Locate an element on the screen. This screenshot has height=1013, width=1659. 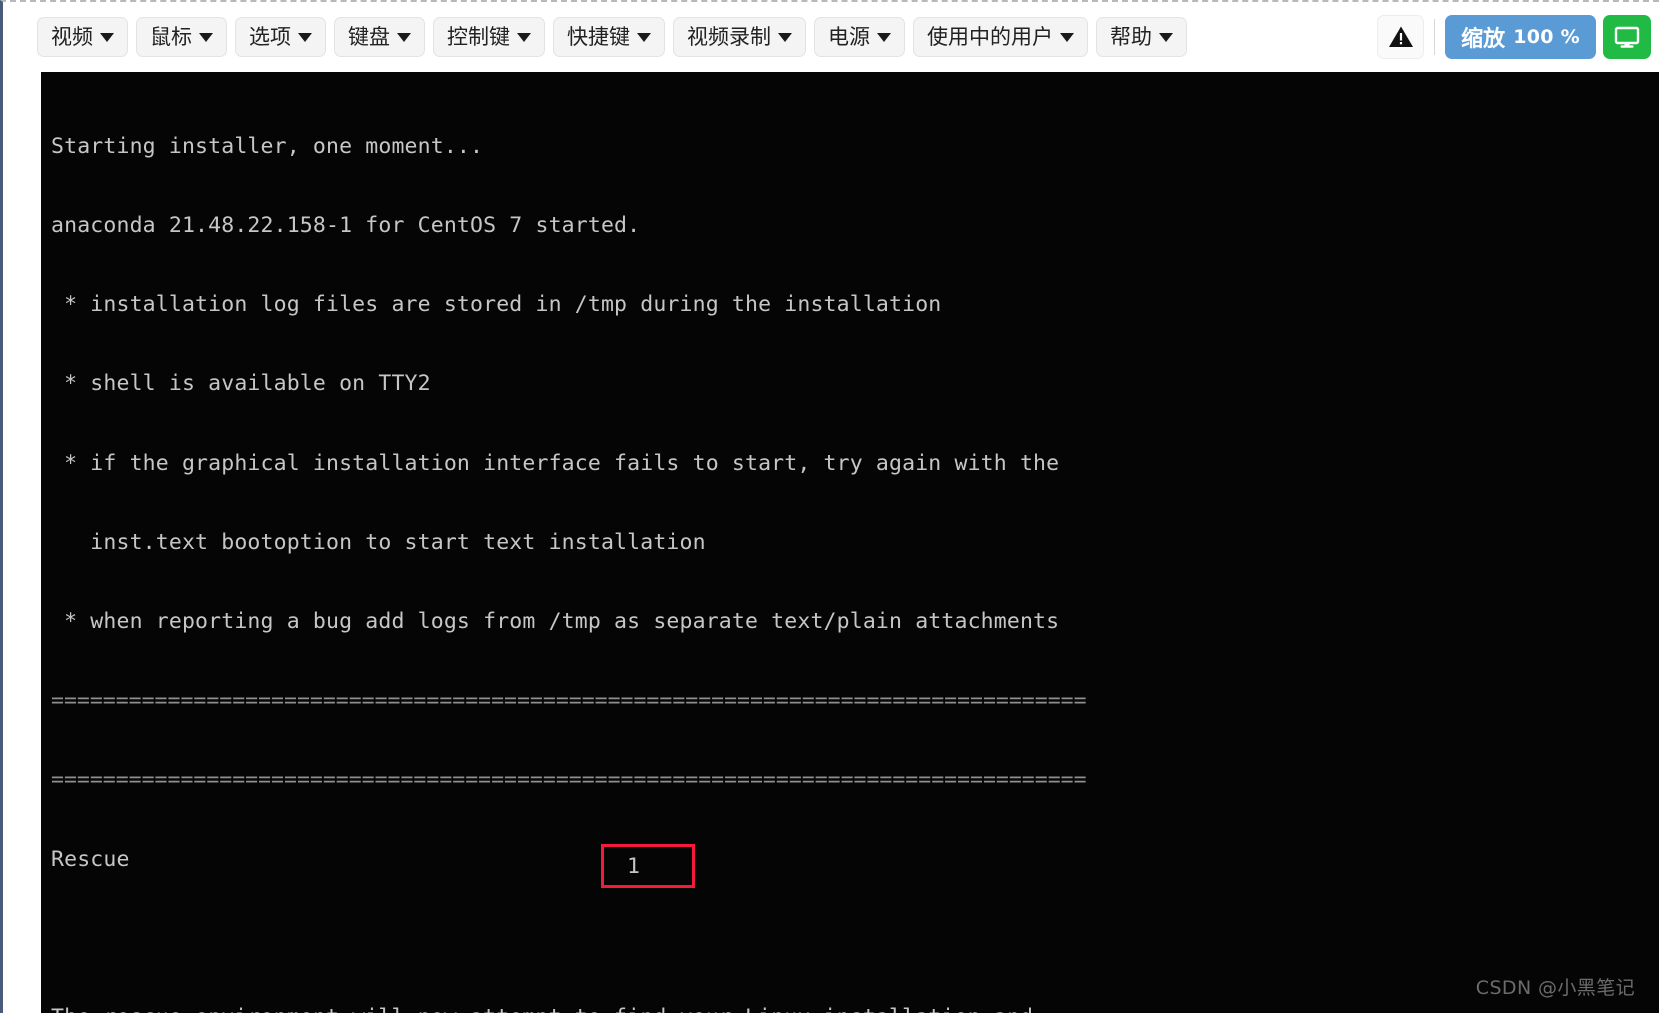
menu-active-users-label: 使用中的用户 is located at coordinates (990, 36).